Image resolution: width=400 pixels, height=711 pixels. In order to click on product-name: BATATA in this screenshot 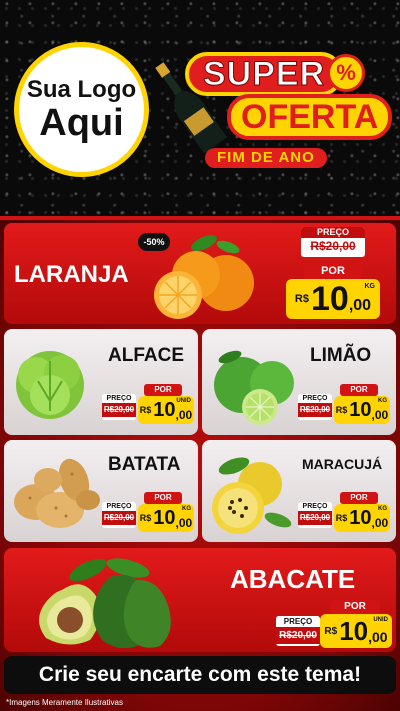, I will do `click(144, 464)`.